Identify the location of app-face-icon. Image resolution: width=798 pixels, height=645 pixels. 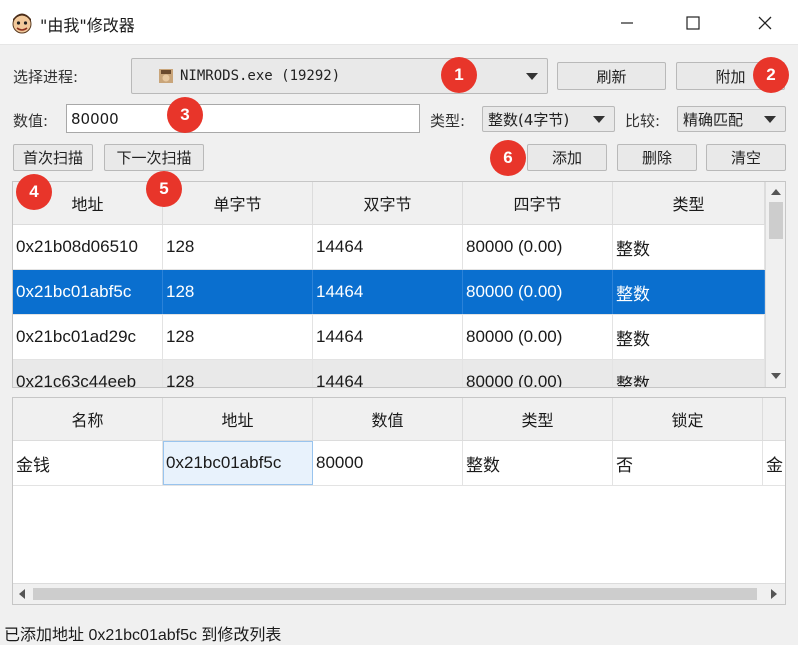
(22, 23).